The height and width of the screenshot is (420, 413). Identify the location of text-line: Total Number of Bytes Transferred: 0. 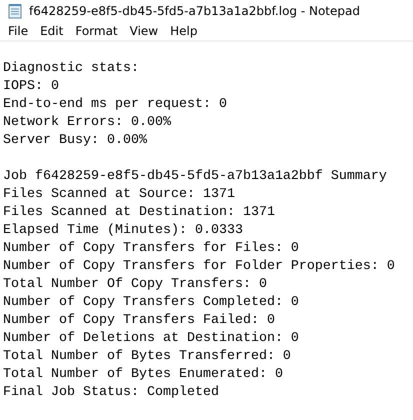
(147, 357).